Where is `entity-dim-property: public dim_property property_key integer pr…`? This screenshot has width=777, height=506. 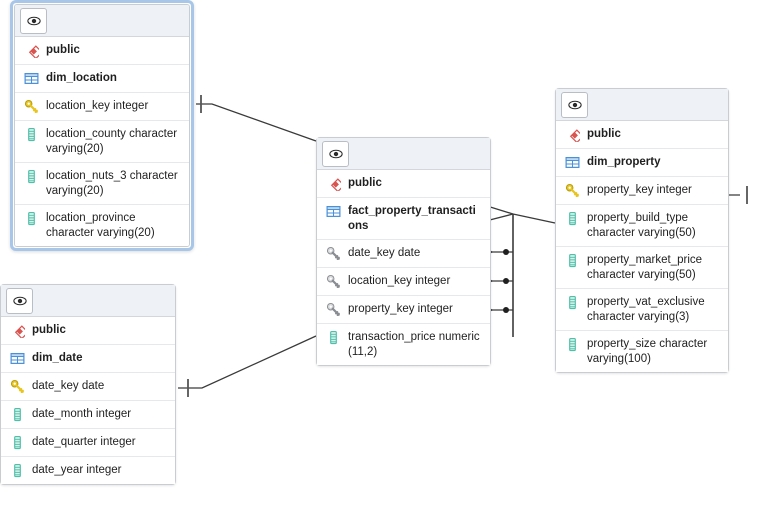
entity-dim-property: public dim_property property_key integer pr… is located at coordinates (642, 230).